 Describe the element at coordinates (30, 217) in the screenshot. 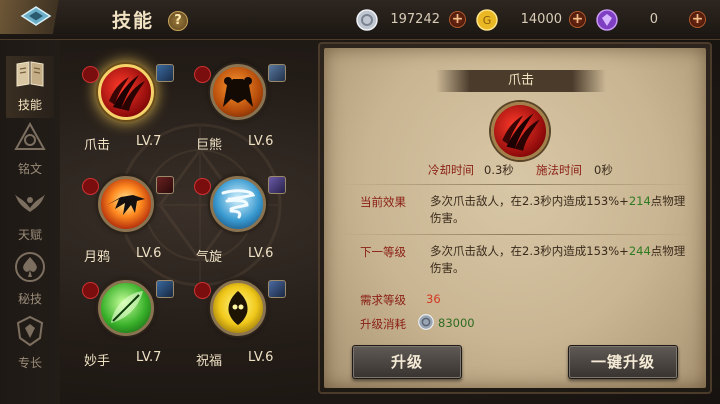

I see `sidebar-item-talent: 天赋` at that location.